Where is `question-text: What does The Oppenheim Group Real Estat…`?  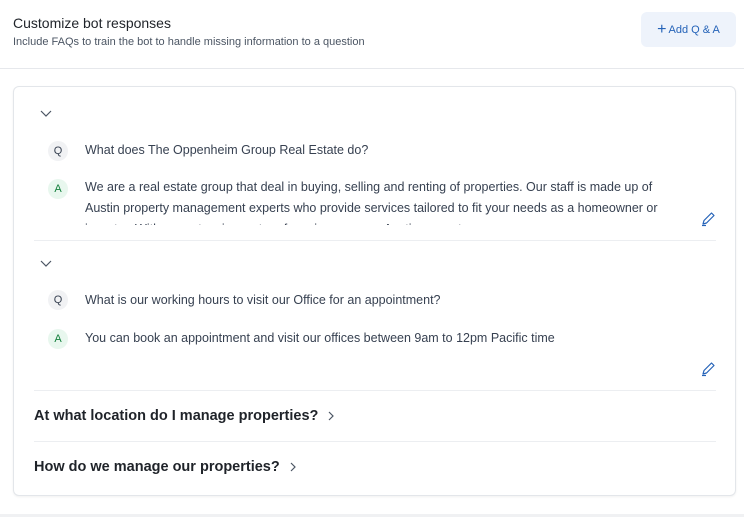 question-text: What does The Oppenheim Group Real Estat… is located at coordinates (227, 150).